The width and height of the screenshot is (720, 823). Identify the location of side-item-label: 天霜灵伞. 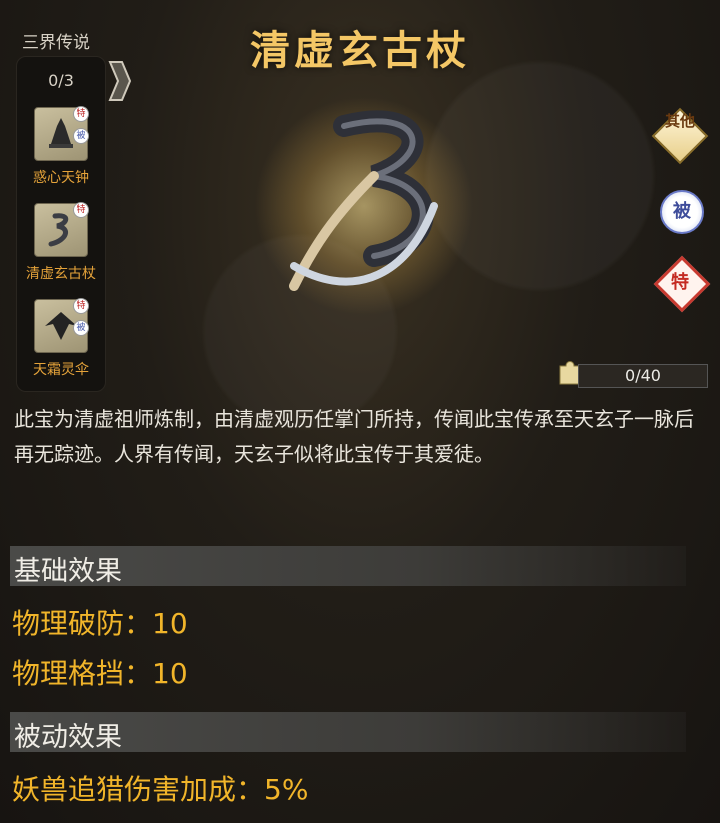
(61, 370).